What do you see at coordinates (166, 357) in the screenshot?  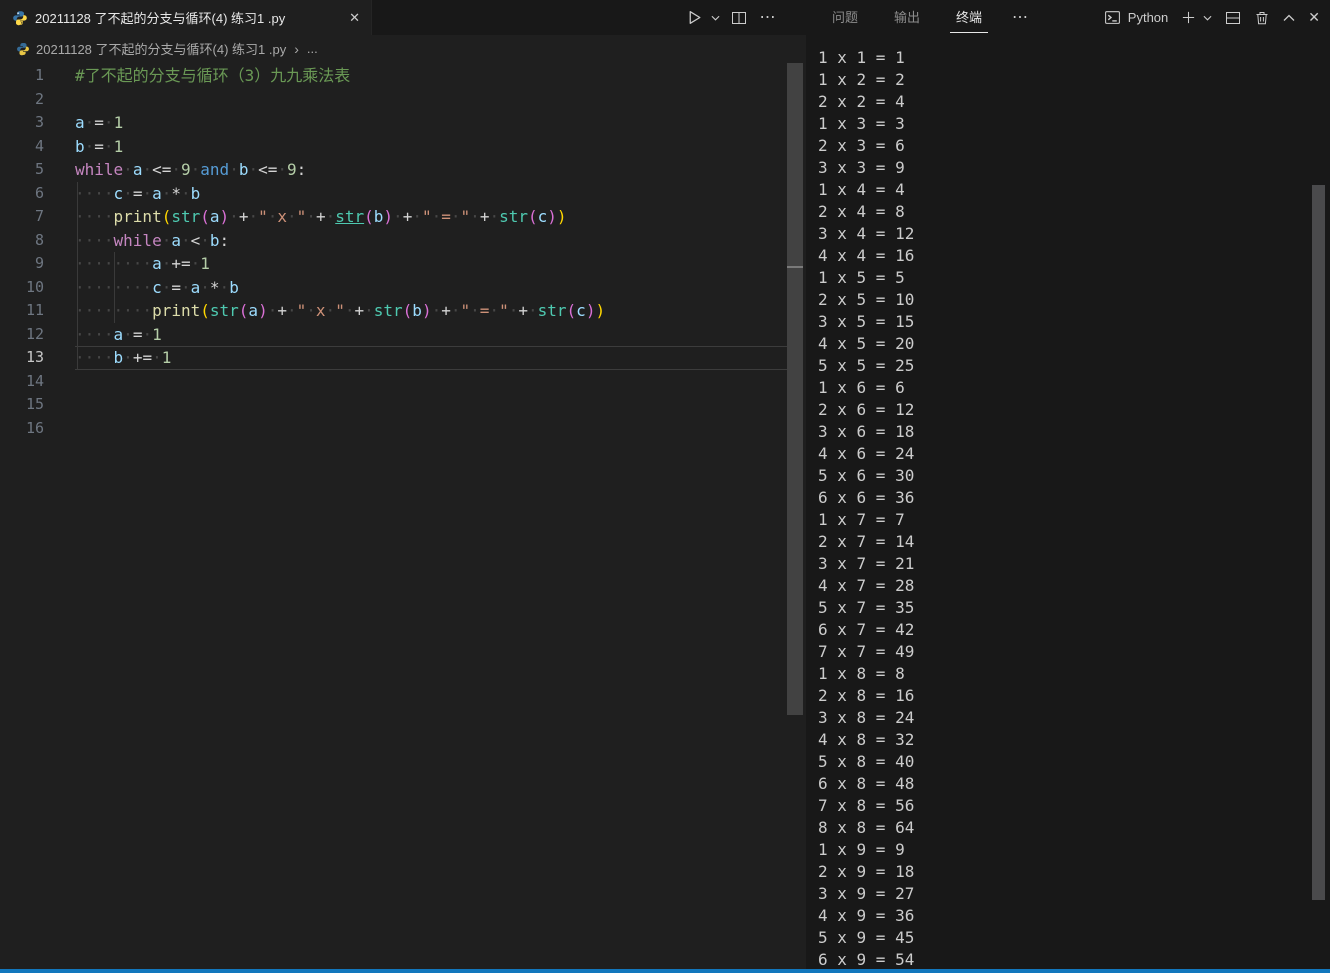 I see `code-token: 1` at bounding box center [166, 357].